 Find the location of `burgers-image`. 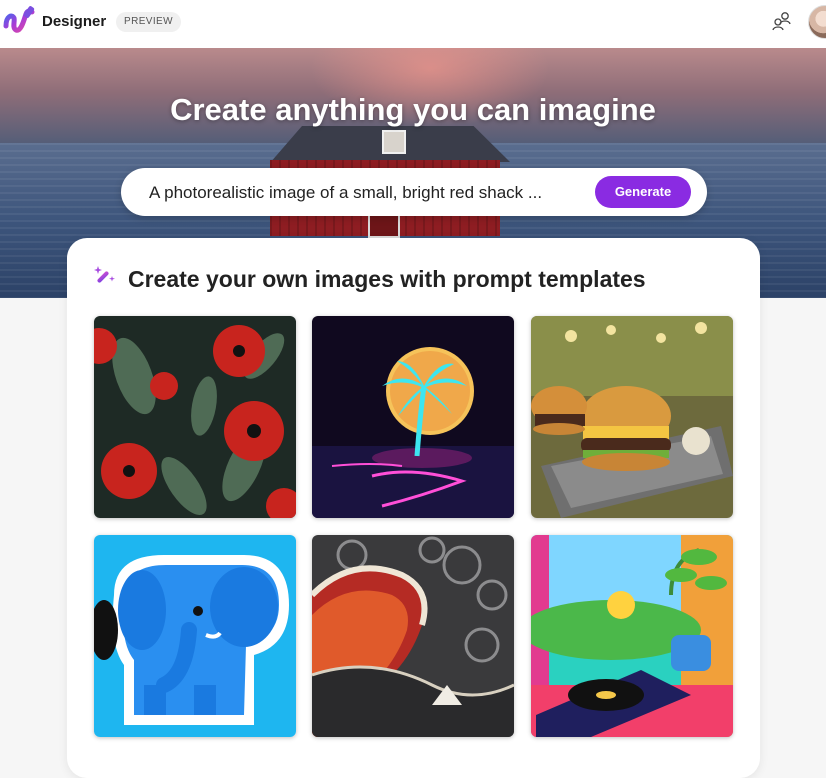

burgers-image is located at coordinates (632, 417).